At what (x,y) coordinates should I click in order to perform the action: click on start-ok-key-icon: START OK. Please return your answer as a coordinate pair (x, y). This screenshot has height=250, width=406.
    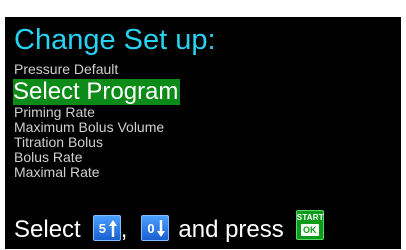
    Looking at the image, I should click on (309, 225).